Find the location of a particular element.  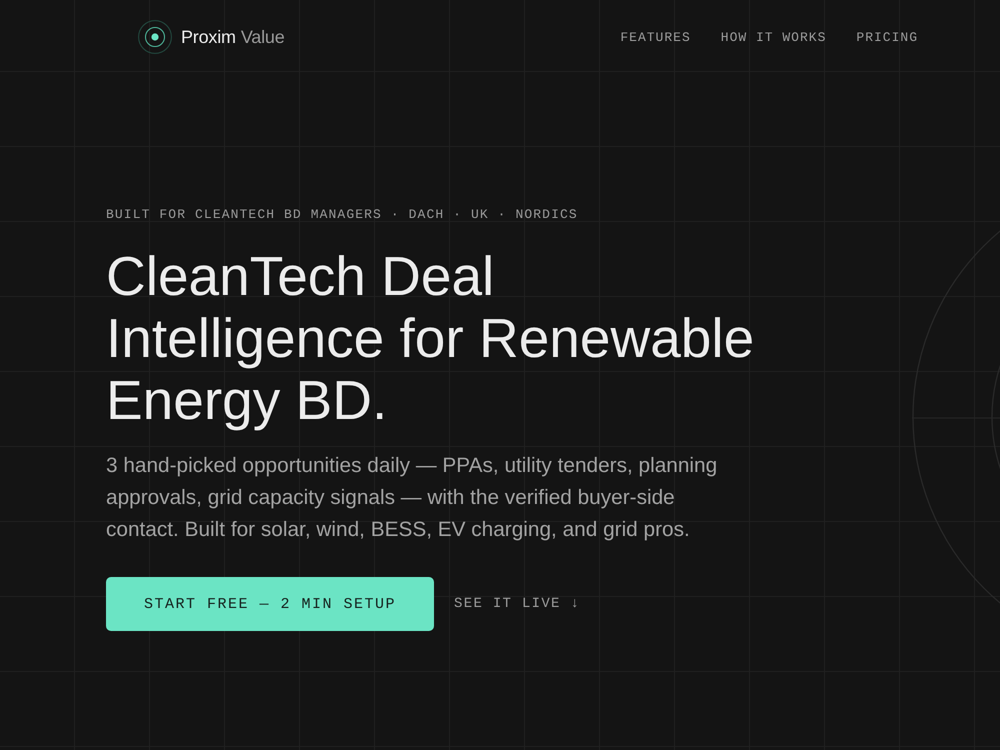

hero-description: 3 hand-picked opportunities daily — PPAs, utility tenders, planning approvals, grid capacity signals — with the verified buyer-side contact. Built for solar, wind, BESS, EV charging, and grid pros. is located at coordinates (412, 498).